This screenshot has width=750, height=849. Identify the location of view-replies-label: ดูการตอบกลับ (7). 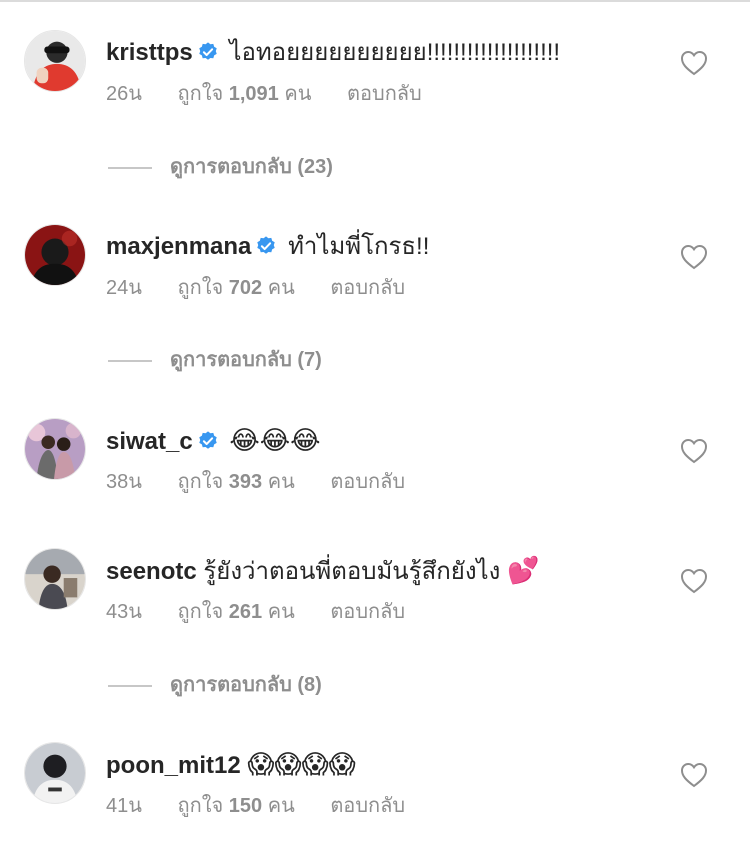
(246, 360).